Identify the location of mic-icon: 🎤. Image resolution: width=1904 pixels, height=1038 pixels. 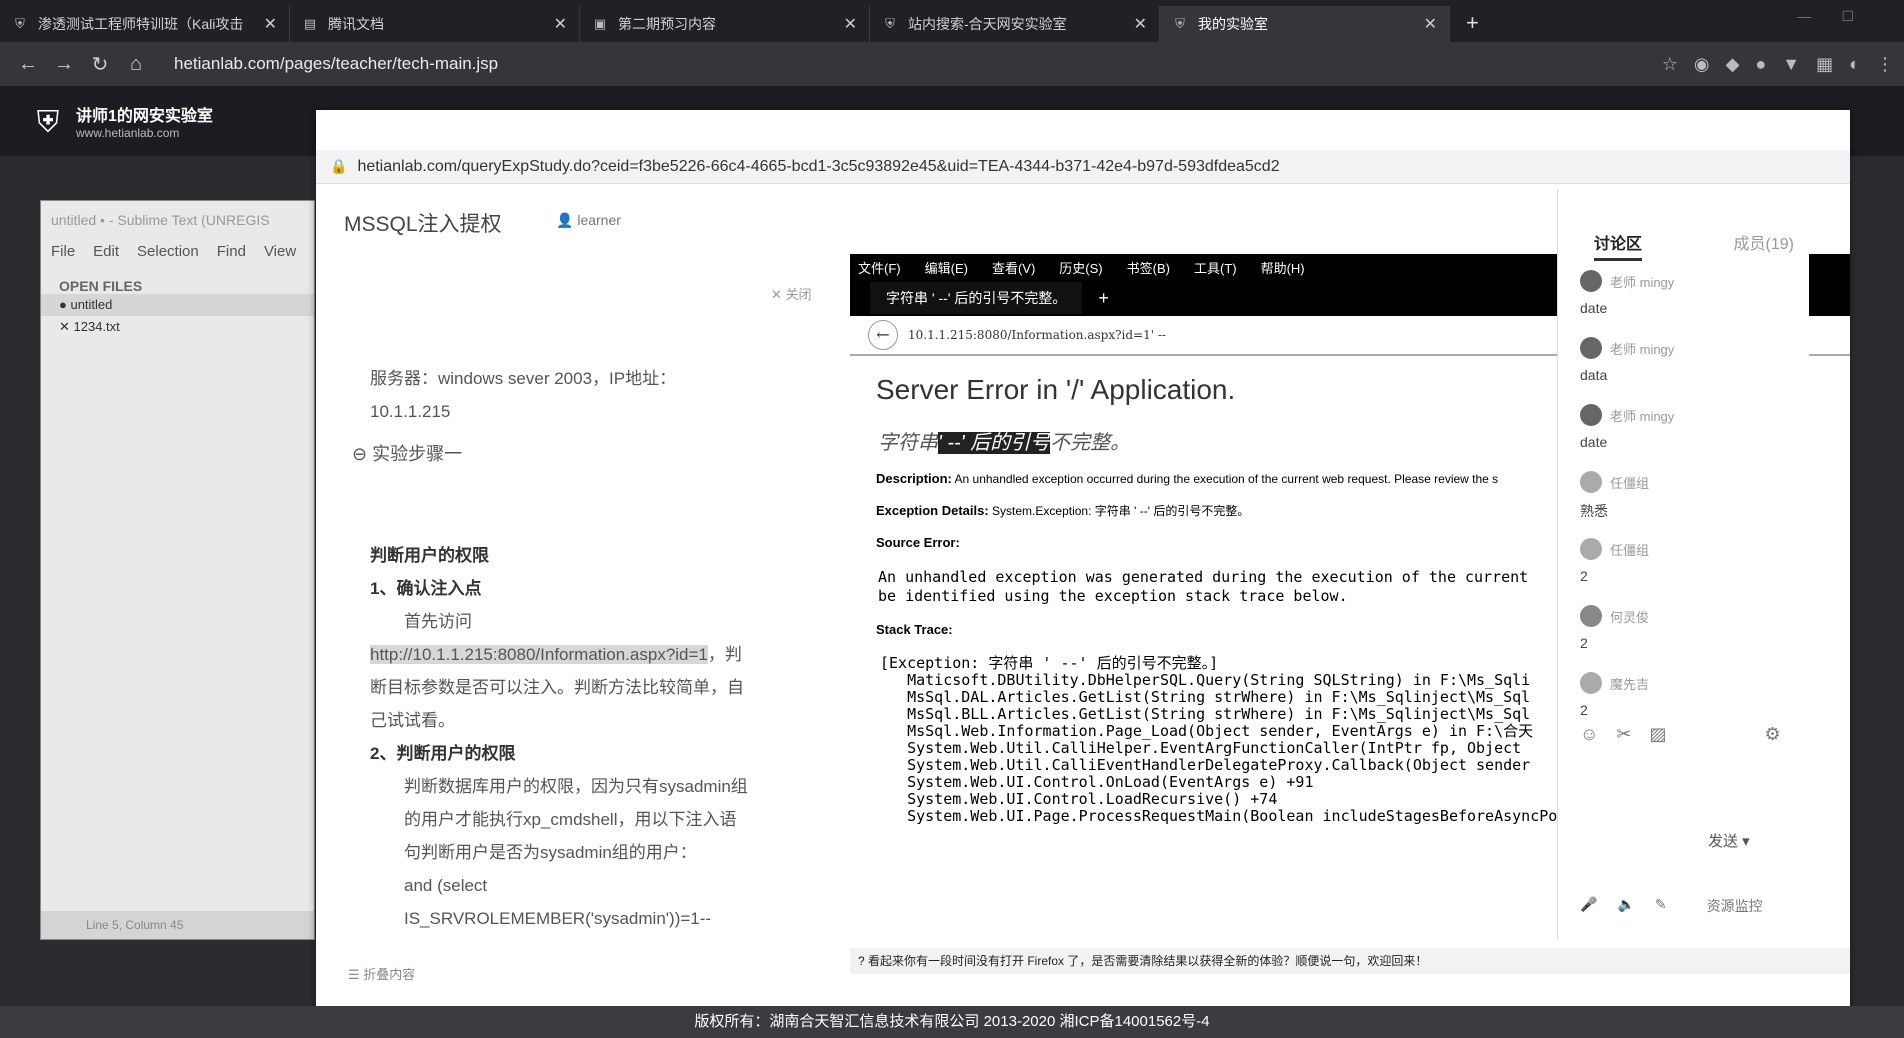
(1588, 906).